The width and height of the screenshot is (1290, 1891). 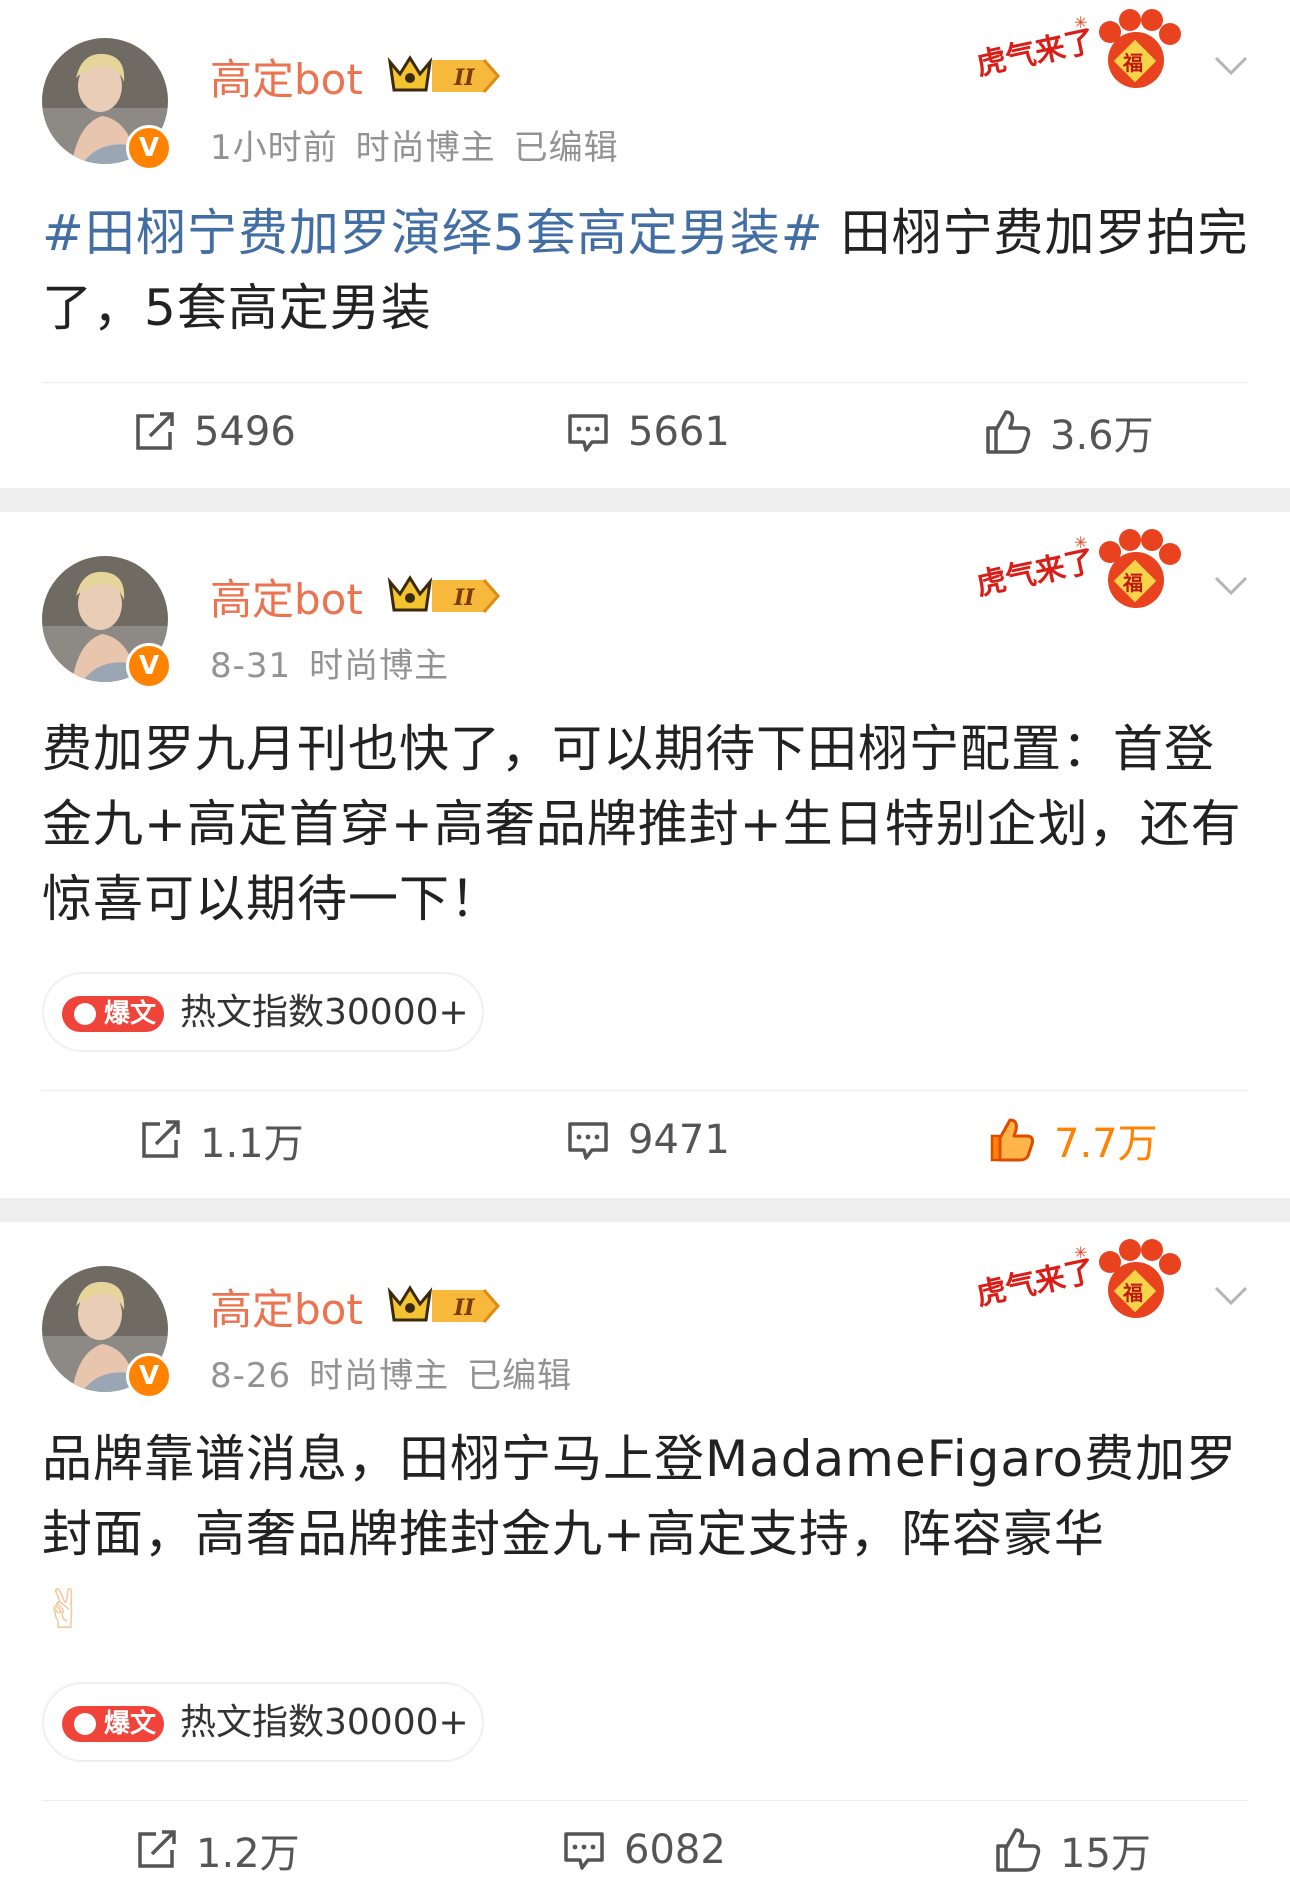 I want to click on repost-count: 1.1万, so click(x=252, y=1144).